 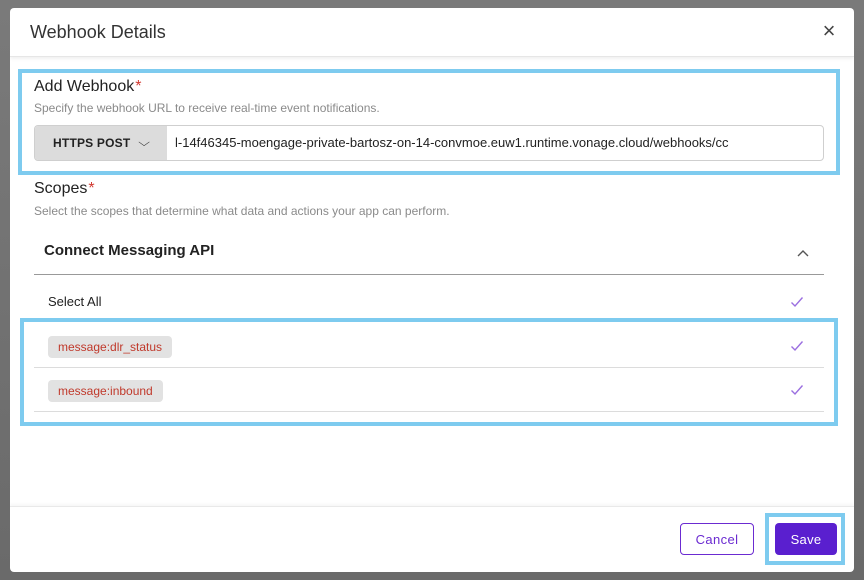 I want to click on dialog-title: Webhook Details, so click(x=98, y=32).